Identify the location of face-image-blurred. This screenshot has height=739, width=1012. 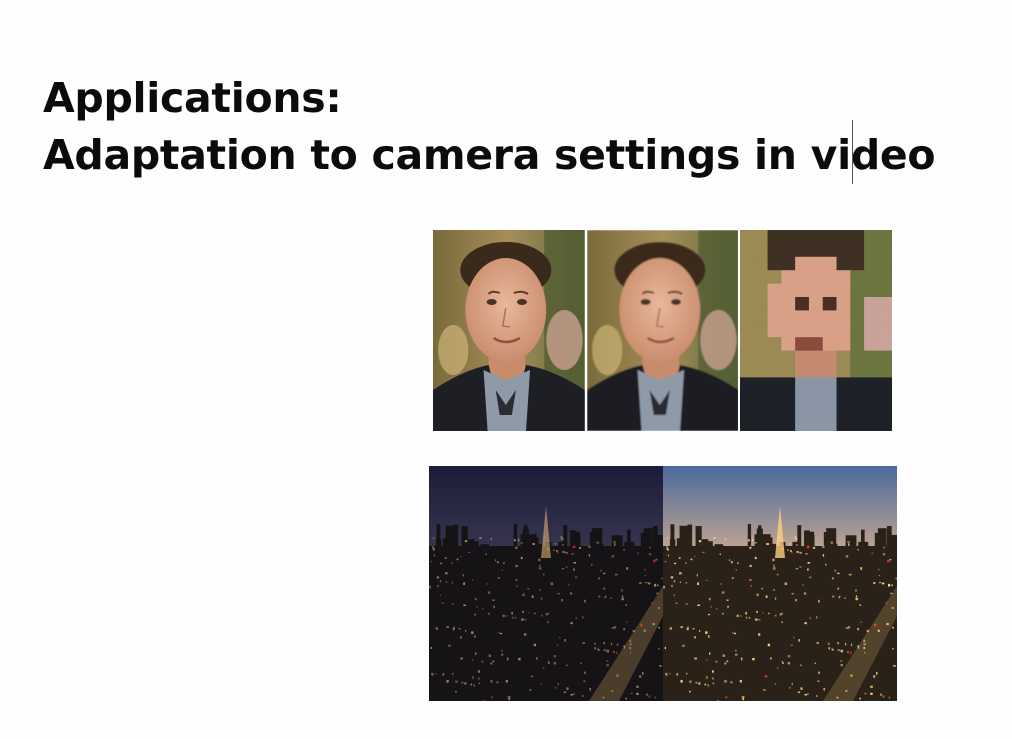
(662, 330).